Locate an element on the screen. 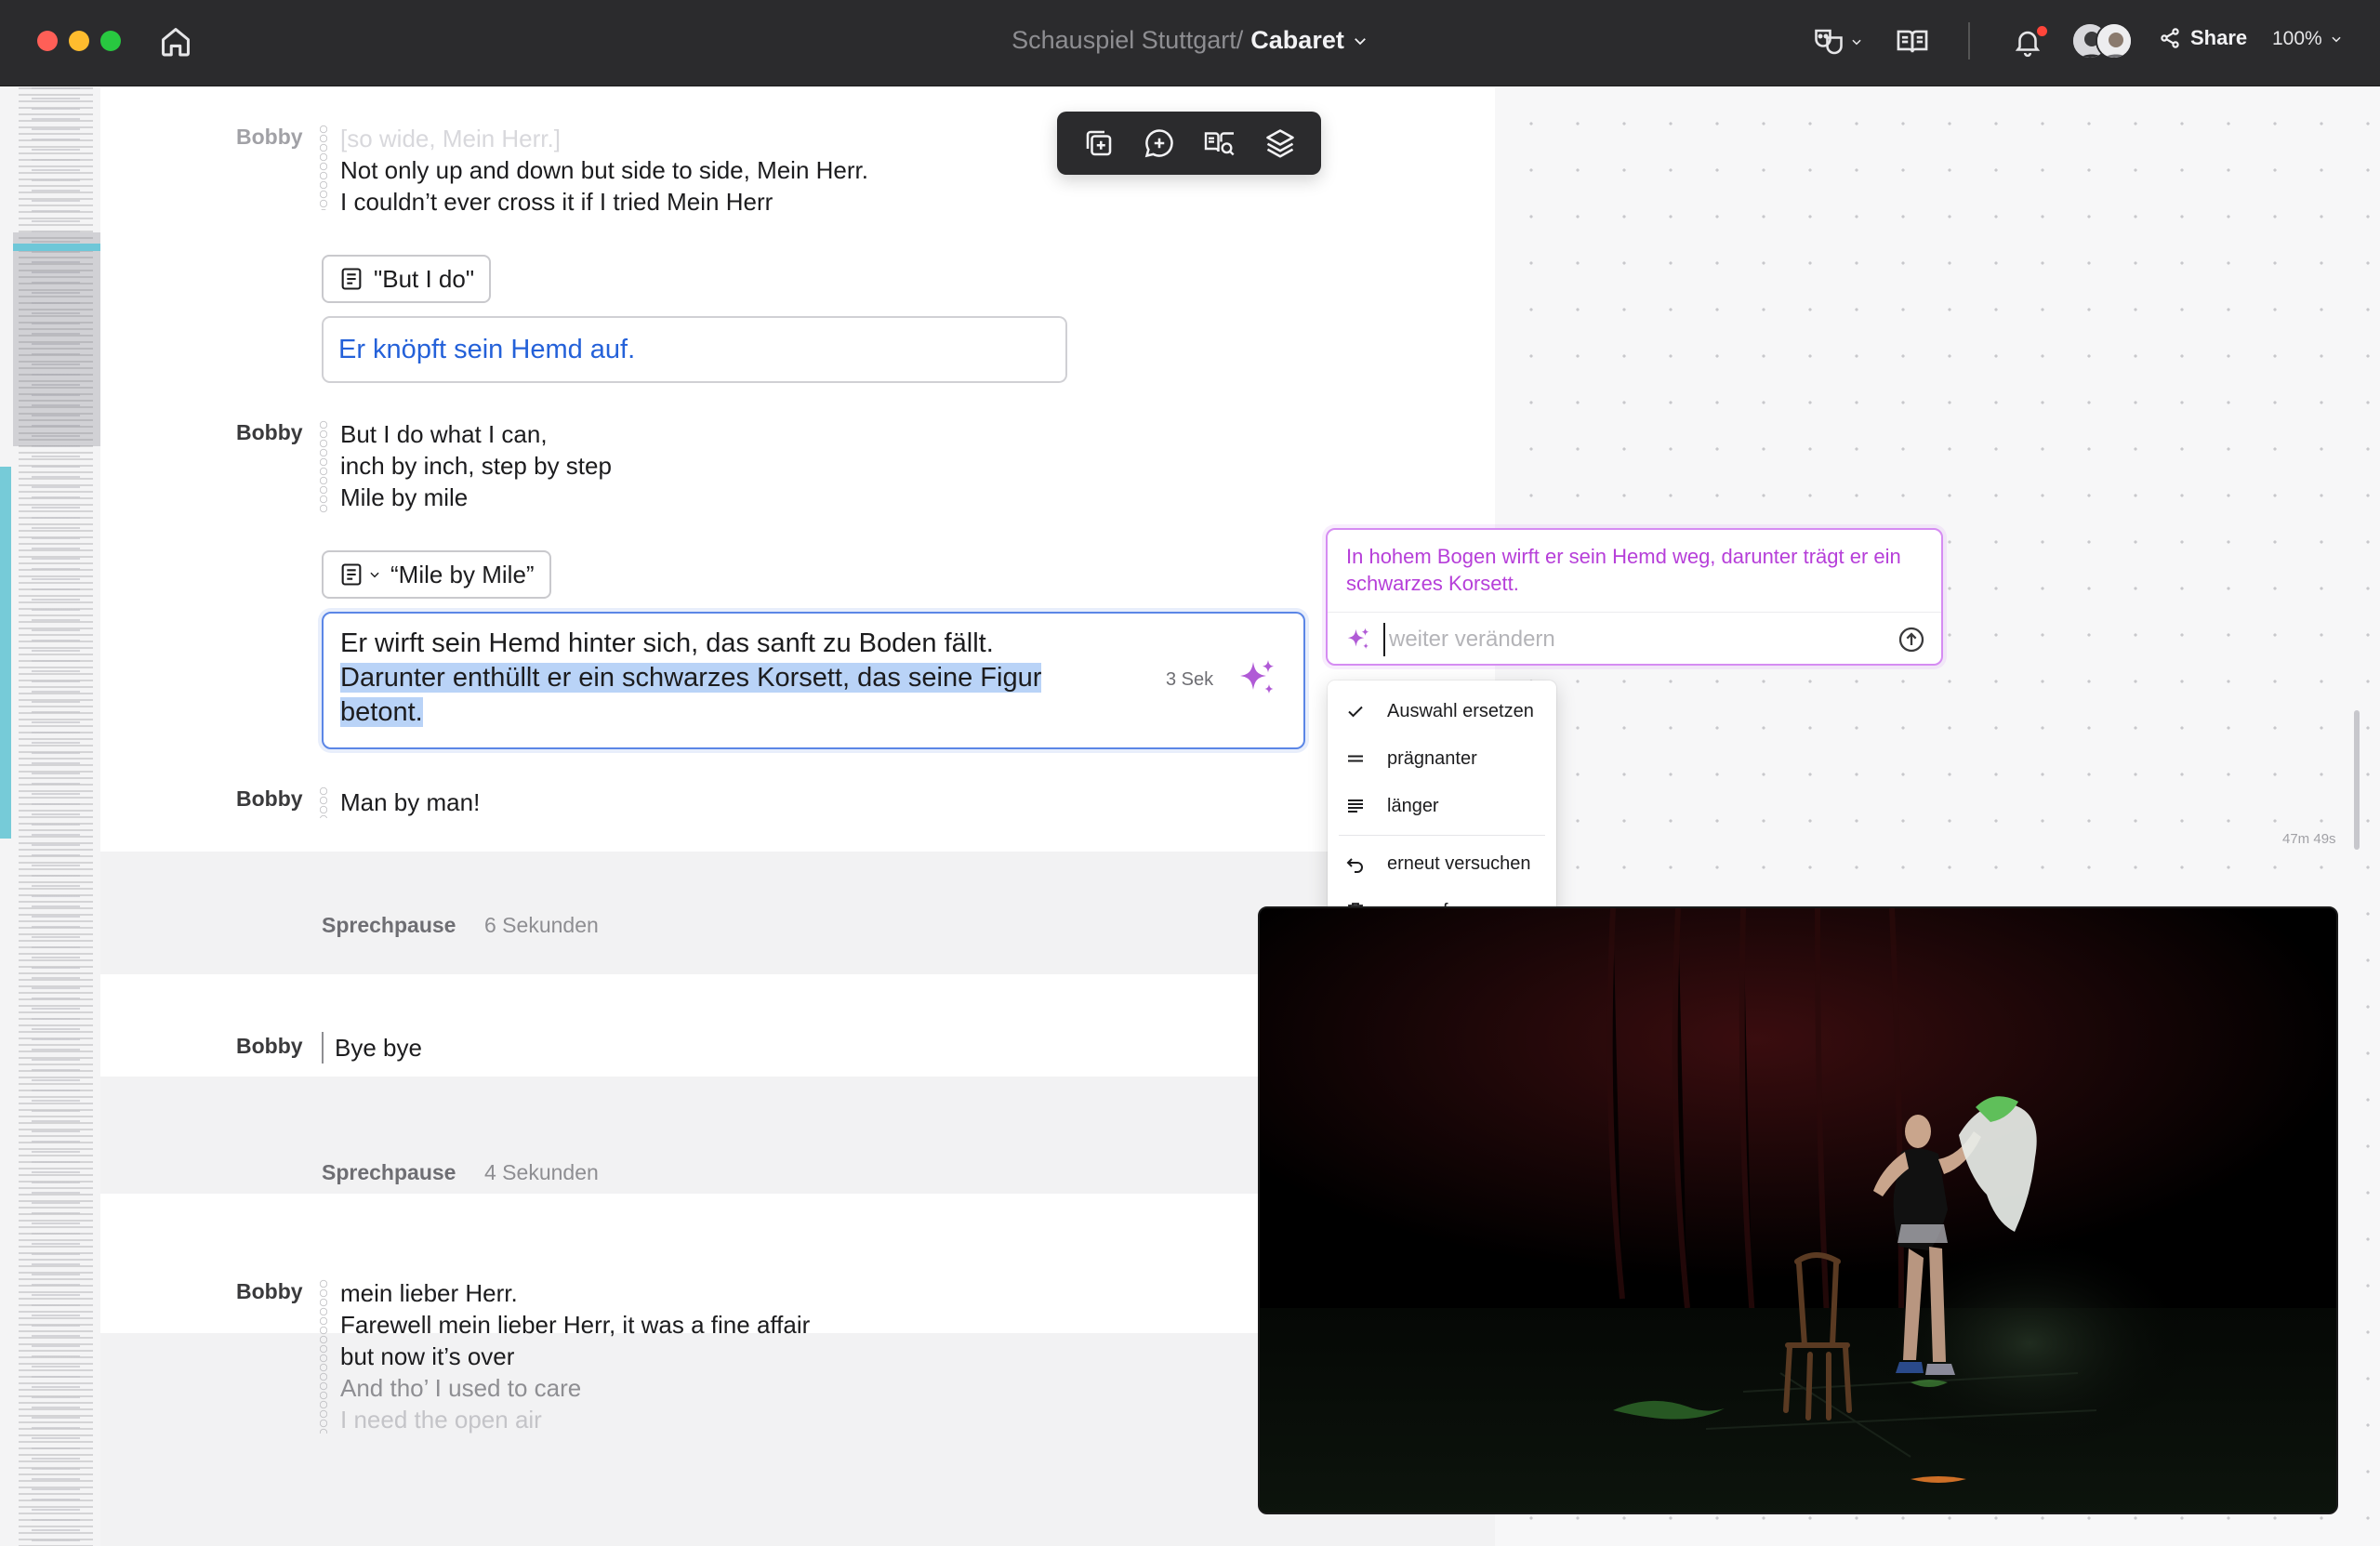 The image size is (2380, 1546). selection-toolbar is located at coordinates (1189, 143).